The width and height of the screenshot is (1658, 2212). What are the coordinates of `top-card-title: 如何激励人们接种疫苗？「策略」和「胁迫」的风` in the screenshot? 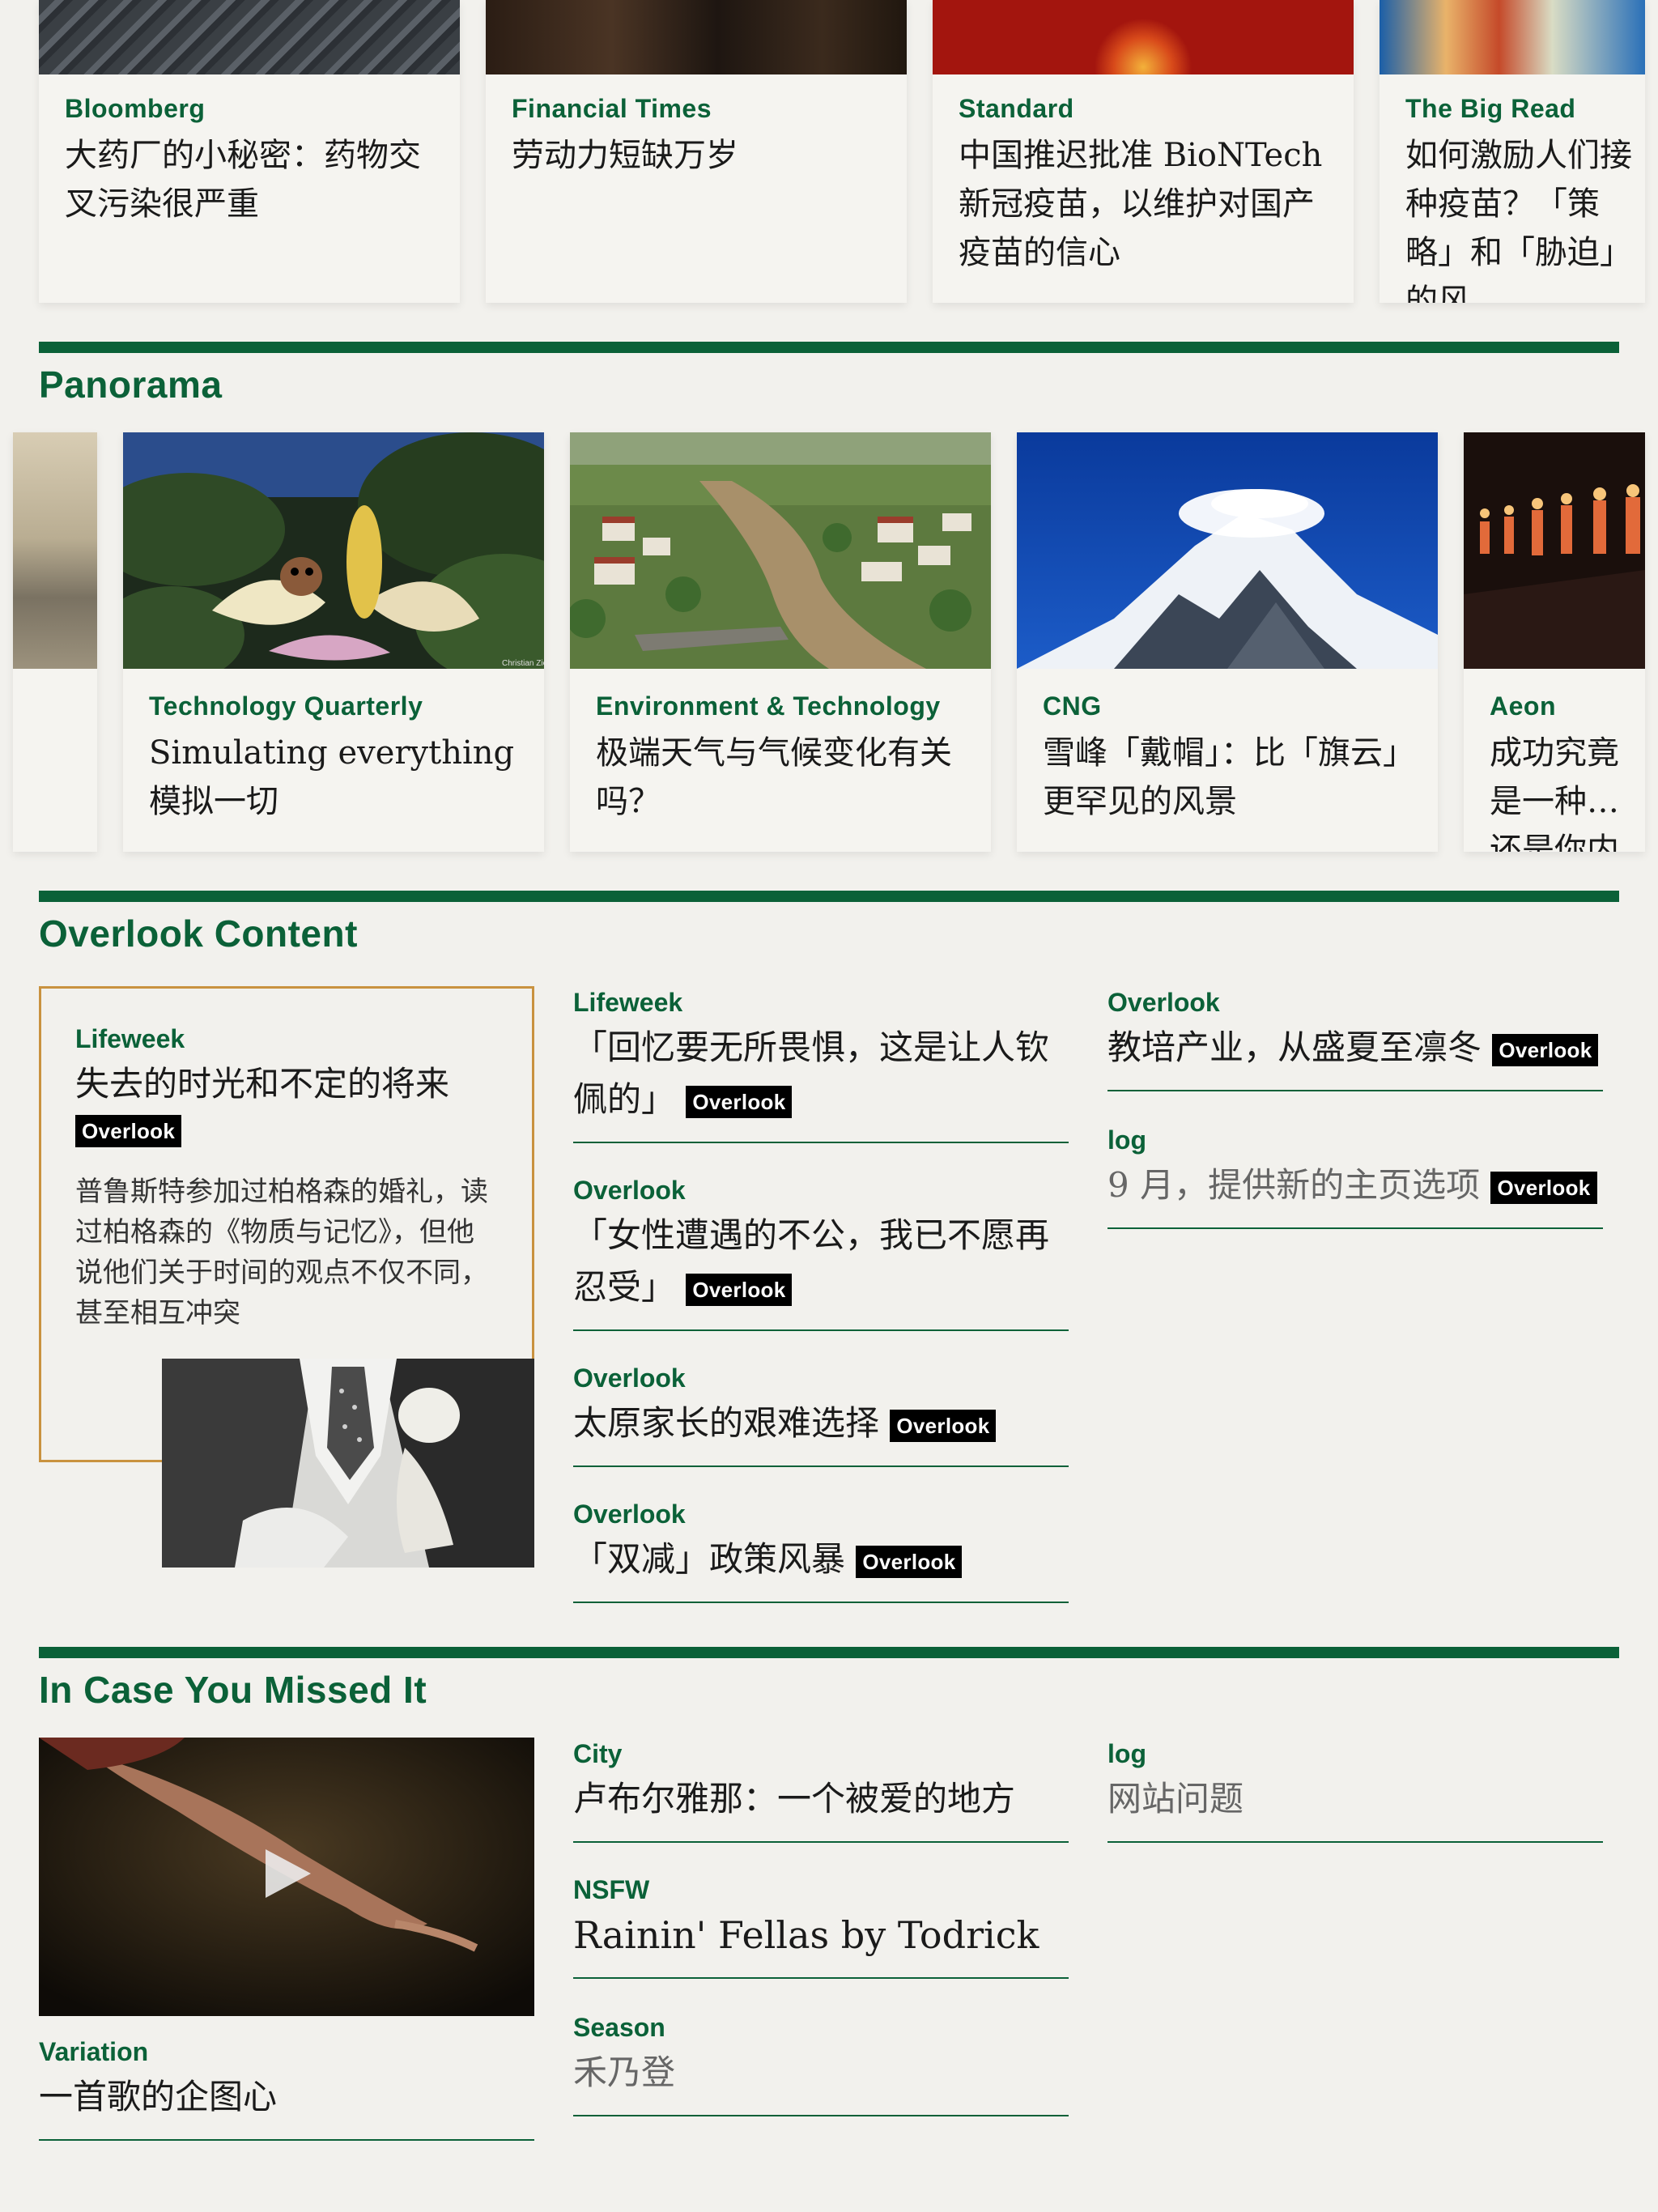 It's located at (1525, 217).